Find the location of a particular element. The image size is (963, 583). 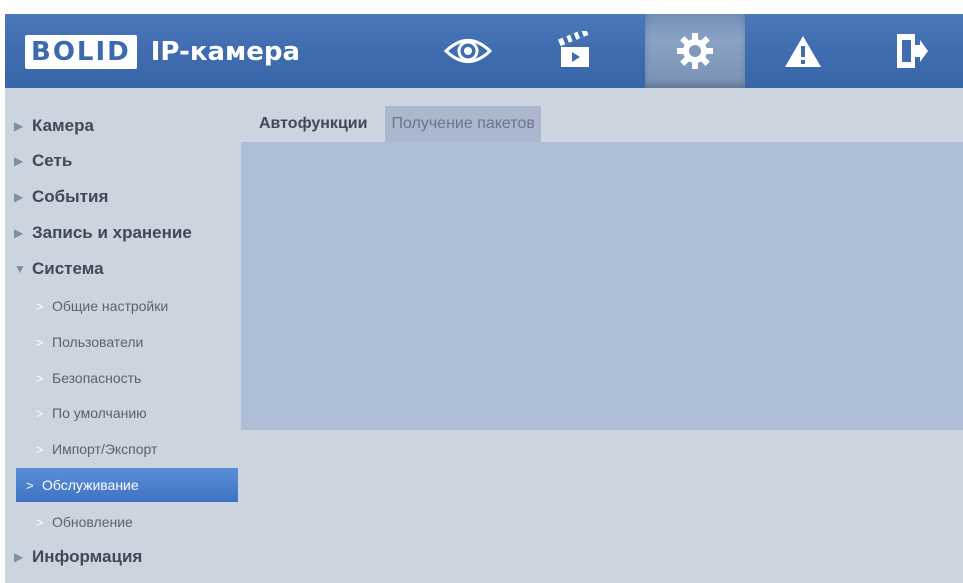

nav-alarm is located at coordinates (803, 51).